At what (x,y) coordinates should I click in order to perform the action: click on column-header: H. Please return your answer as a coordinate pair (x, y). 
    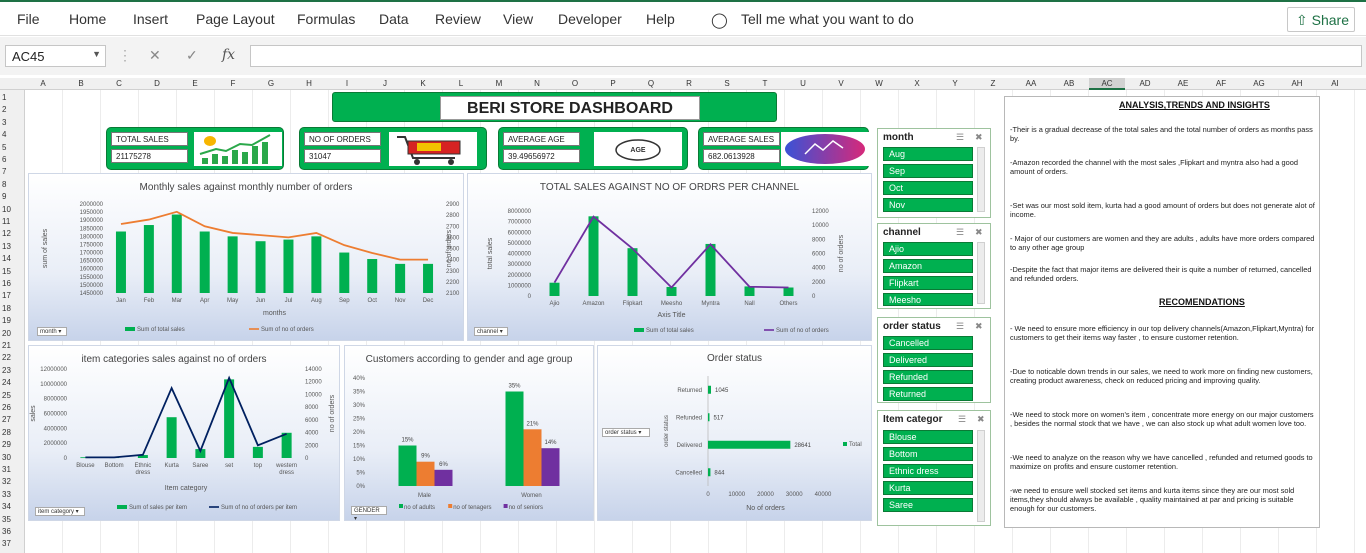
    Looking at the image, I should click on (309, 84).